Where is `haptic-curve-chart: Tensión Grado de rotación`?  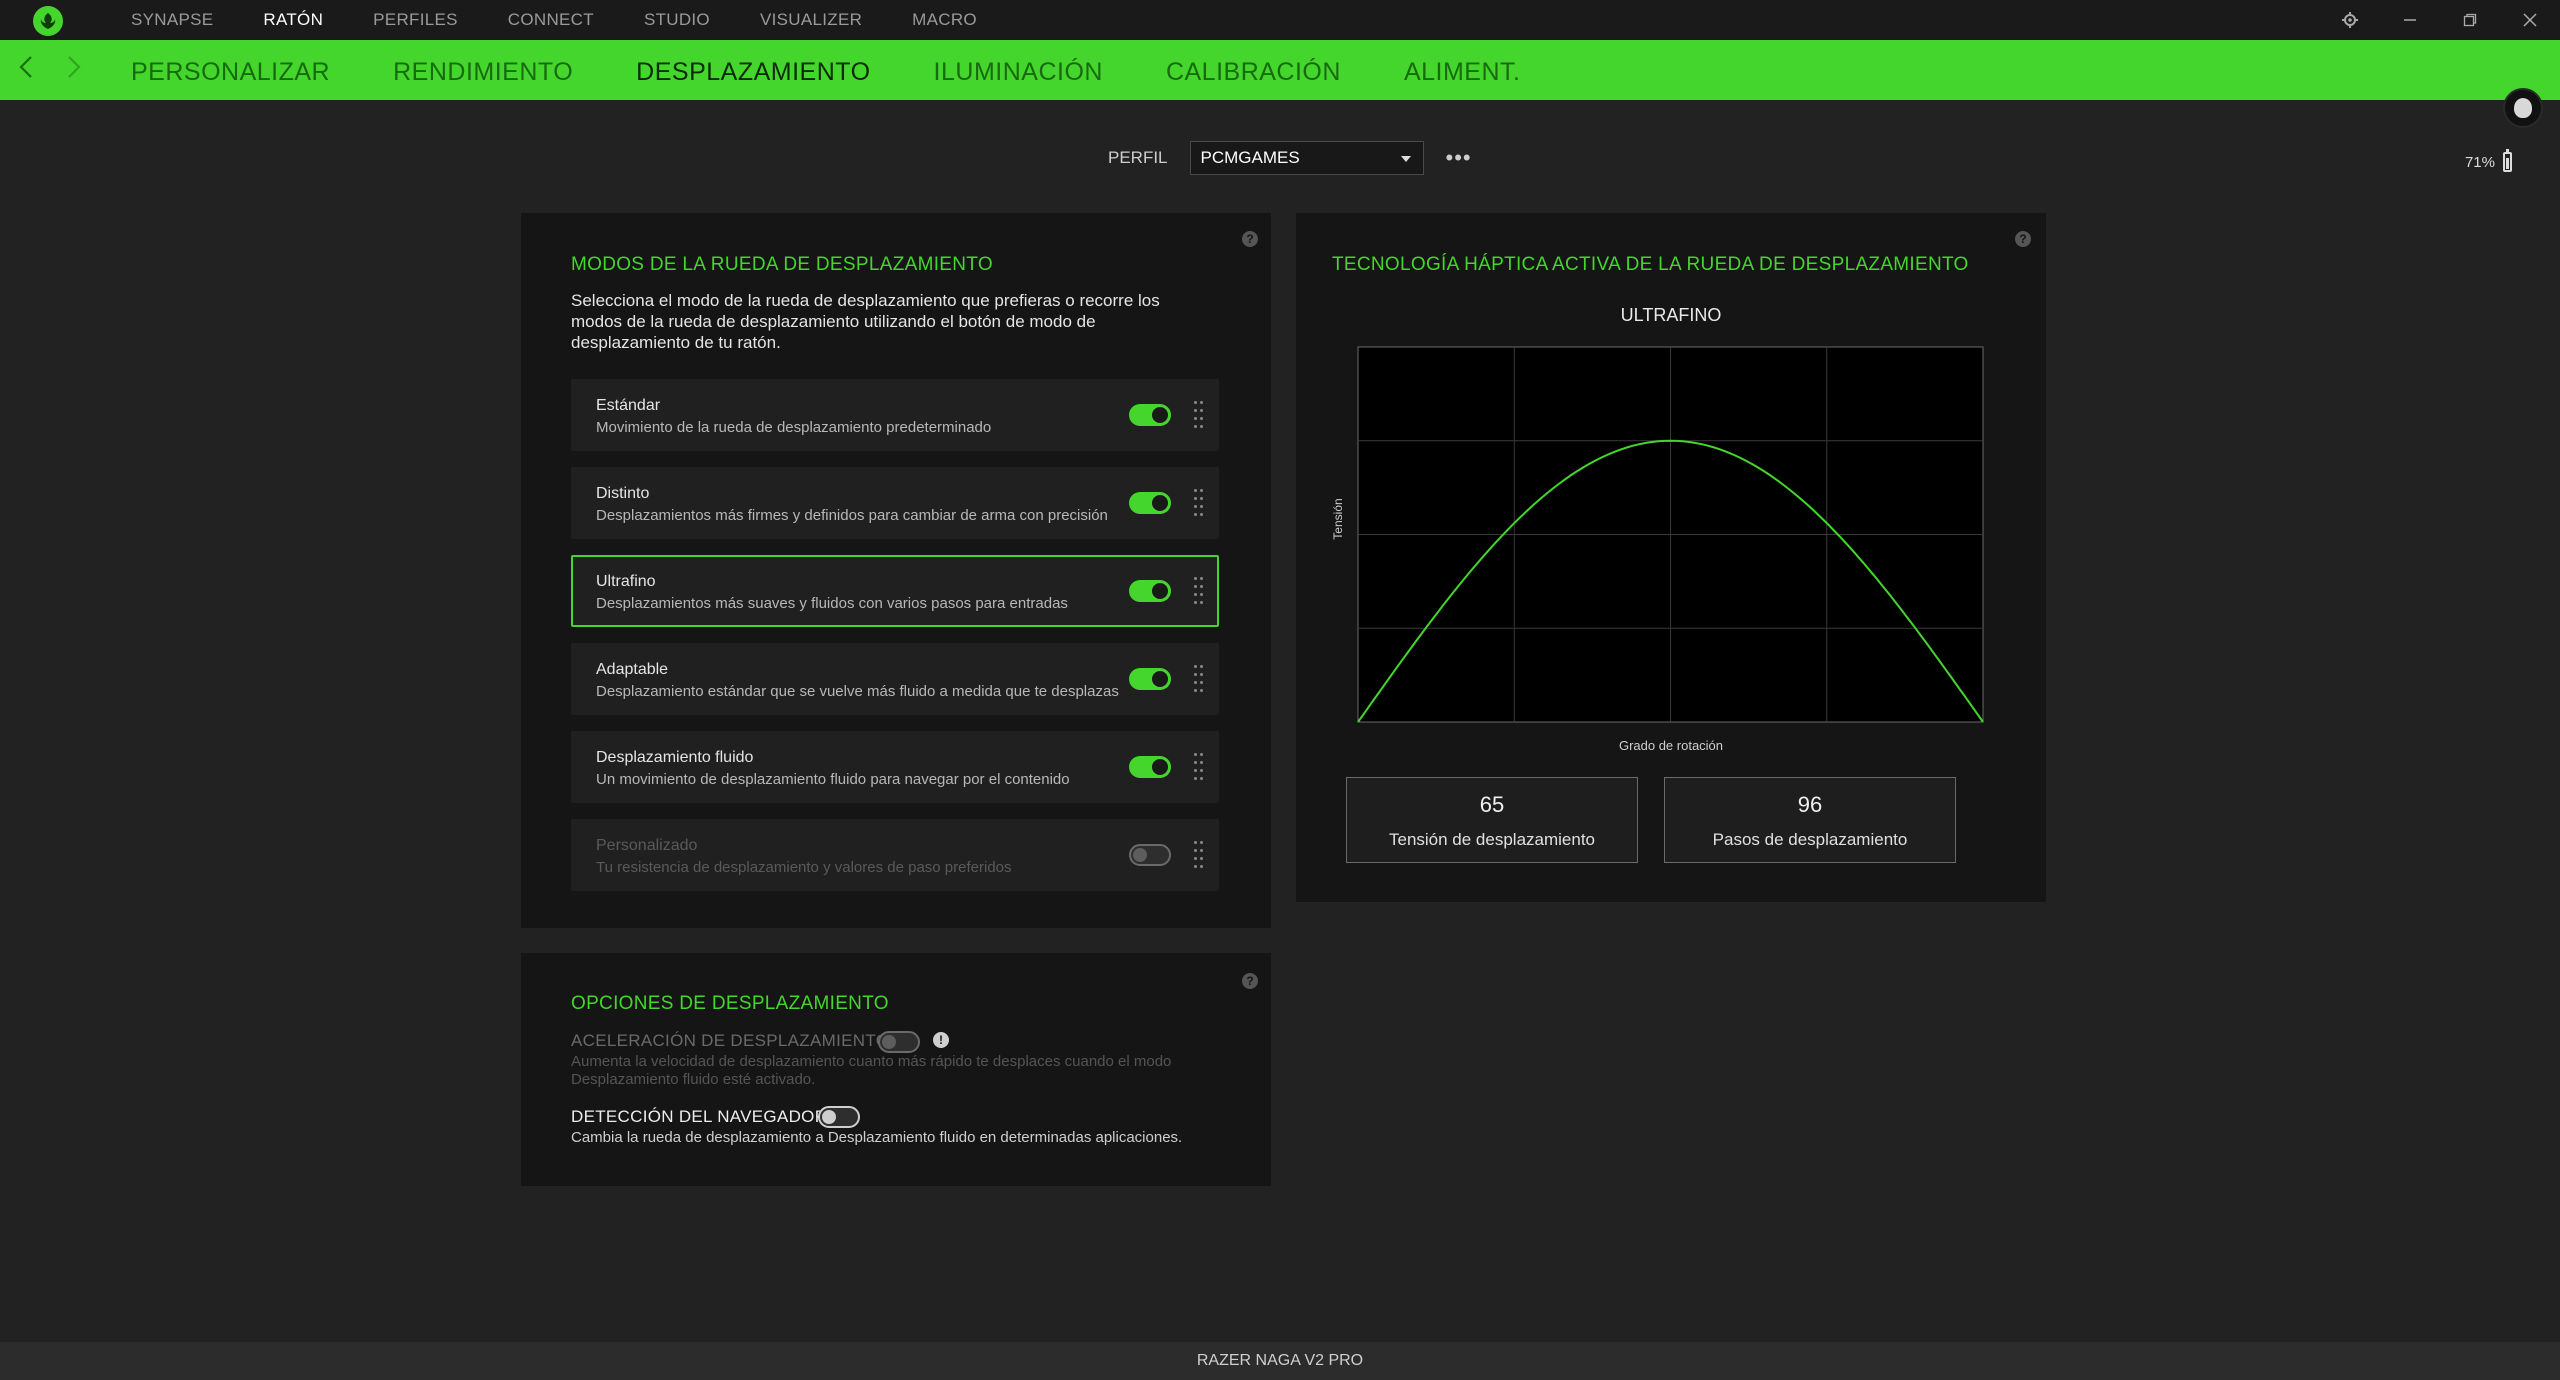 haptic-curve-chart: Tensión Grado de rotación is located at coordinates (1657, 549).